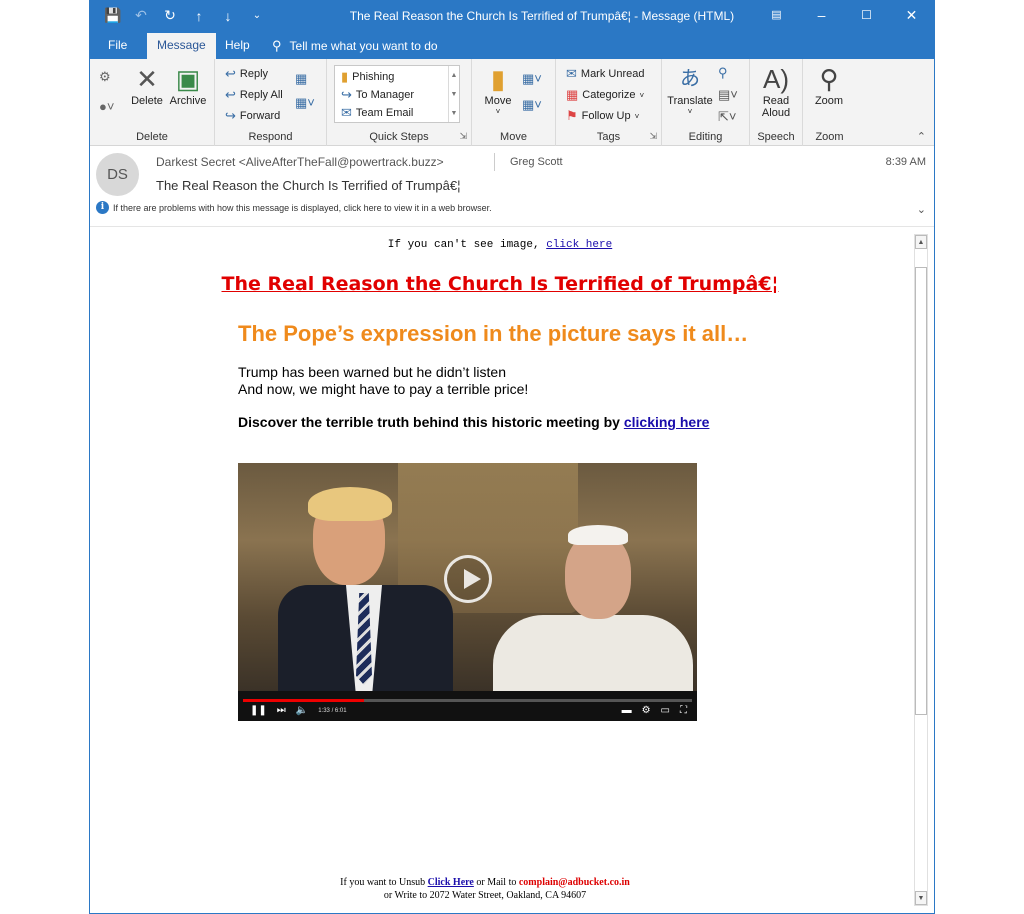  I want to click on related-icon: ▤˅, so click(728, 95).